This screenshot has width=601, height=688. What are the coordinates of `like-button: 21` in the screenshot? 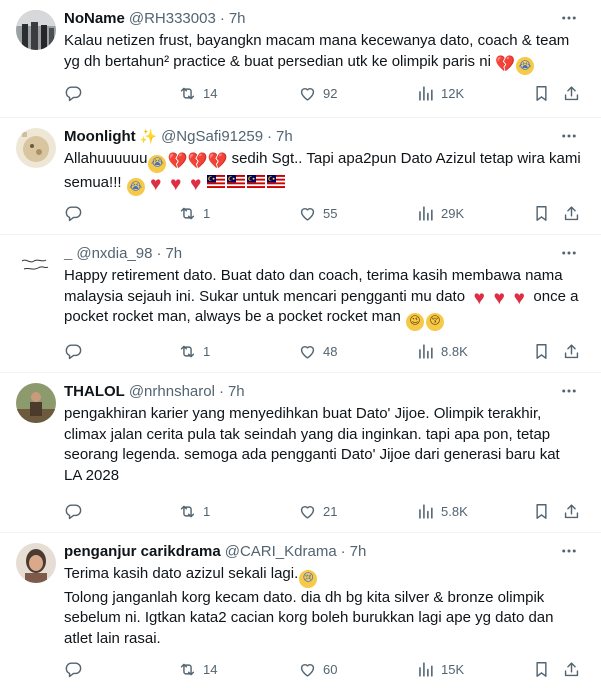 It's located at (317, 511).